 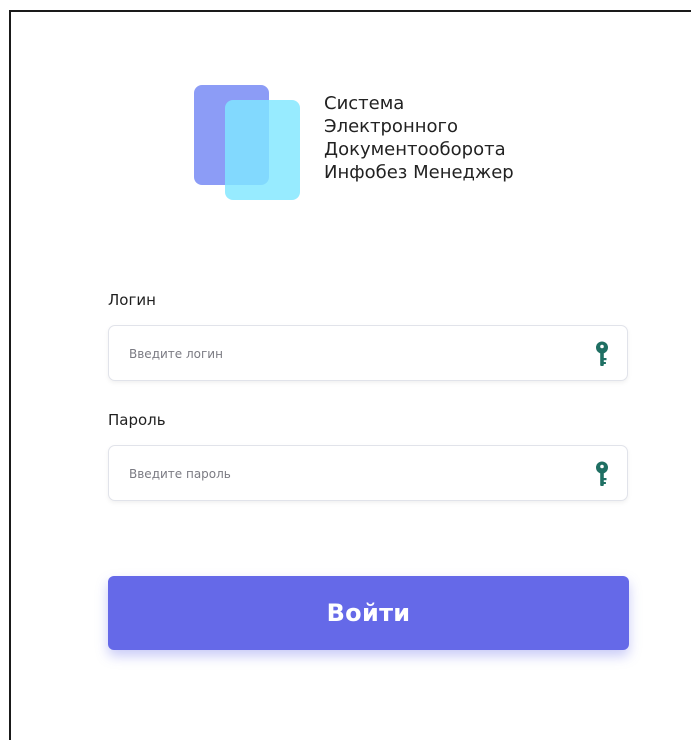 I want to click on logo-front-square, so click(x=262, y=150).